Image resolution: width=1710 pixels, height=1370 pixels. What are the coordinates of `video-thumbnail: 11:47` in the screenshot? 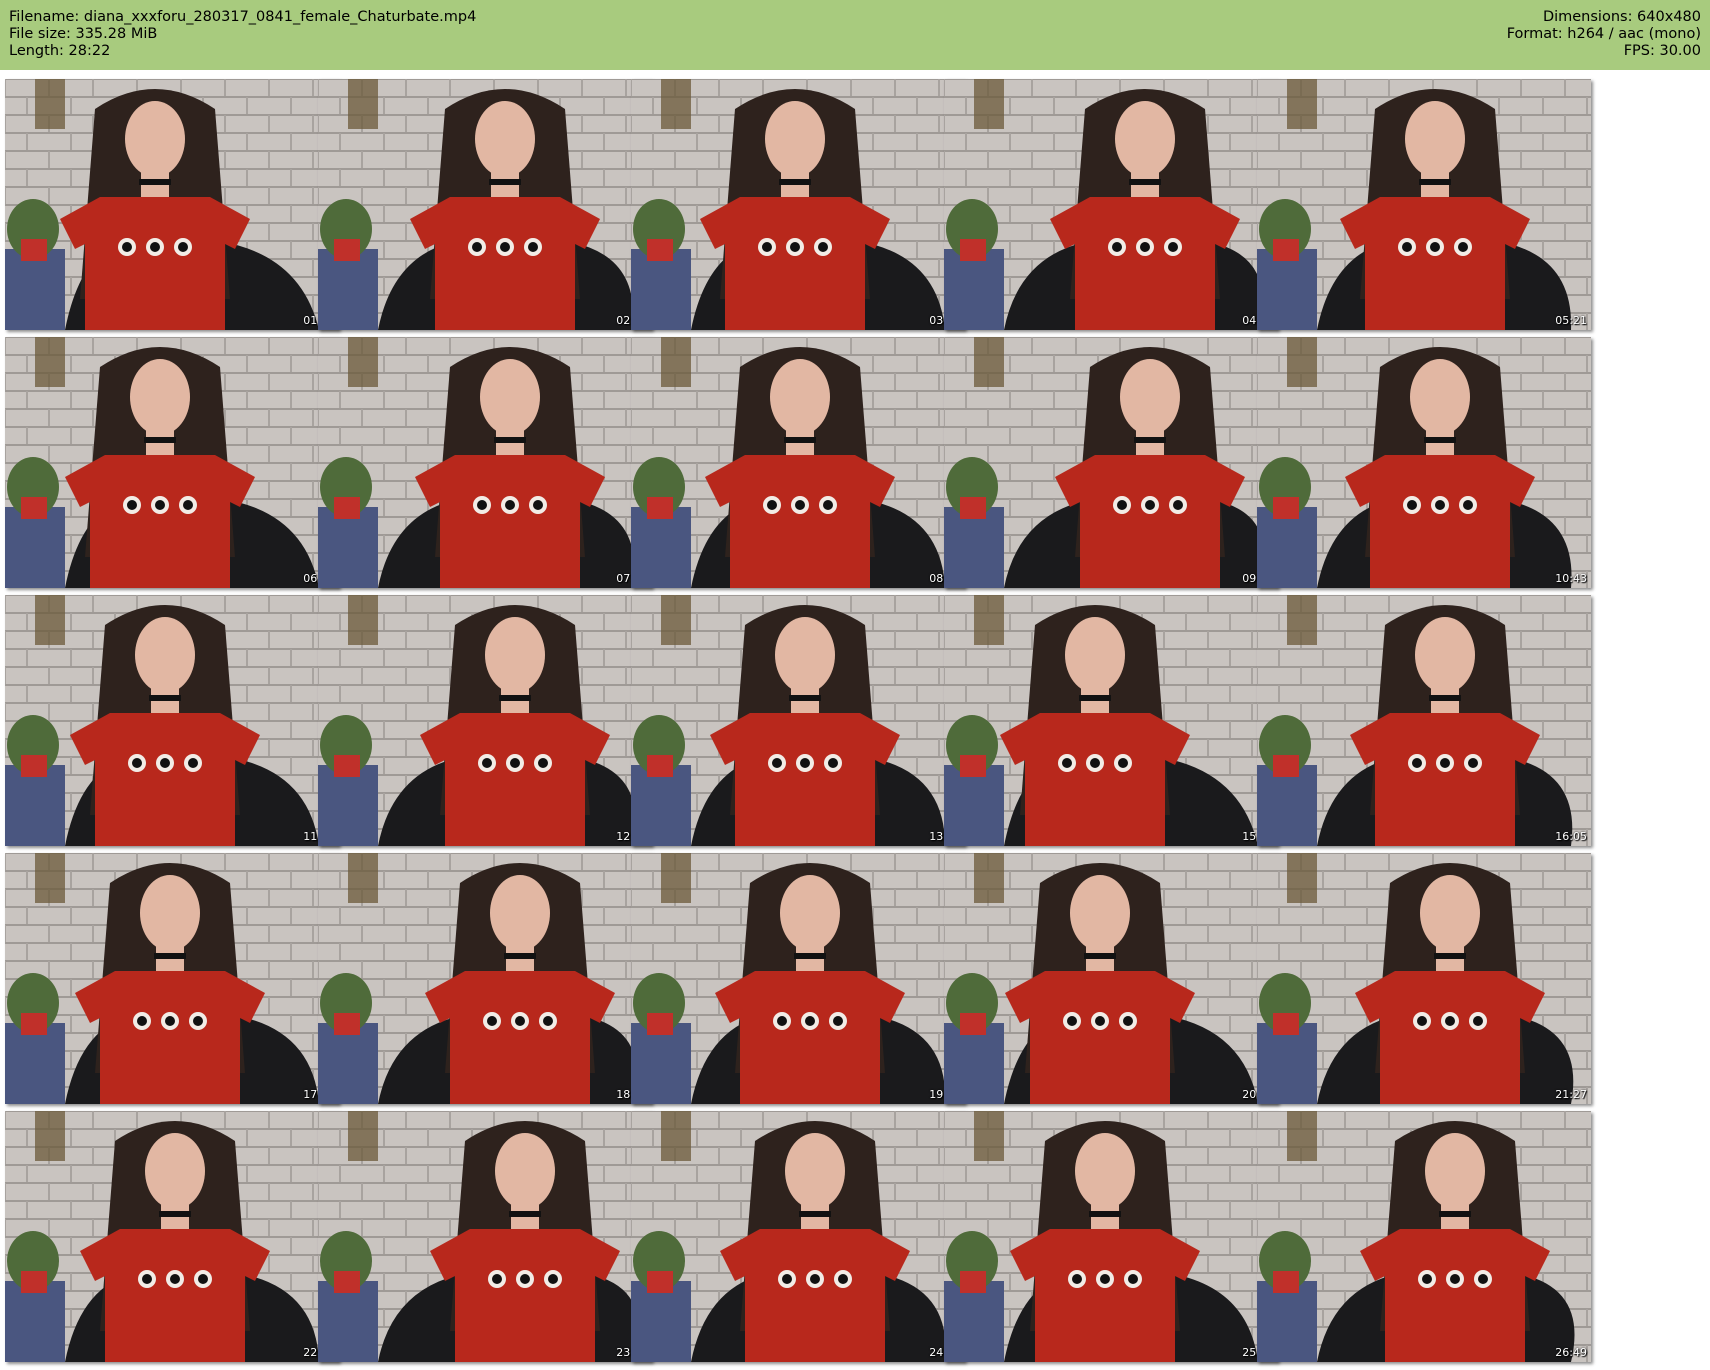 It's located at (172, 720).